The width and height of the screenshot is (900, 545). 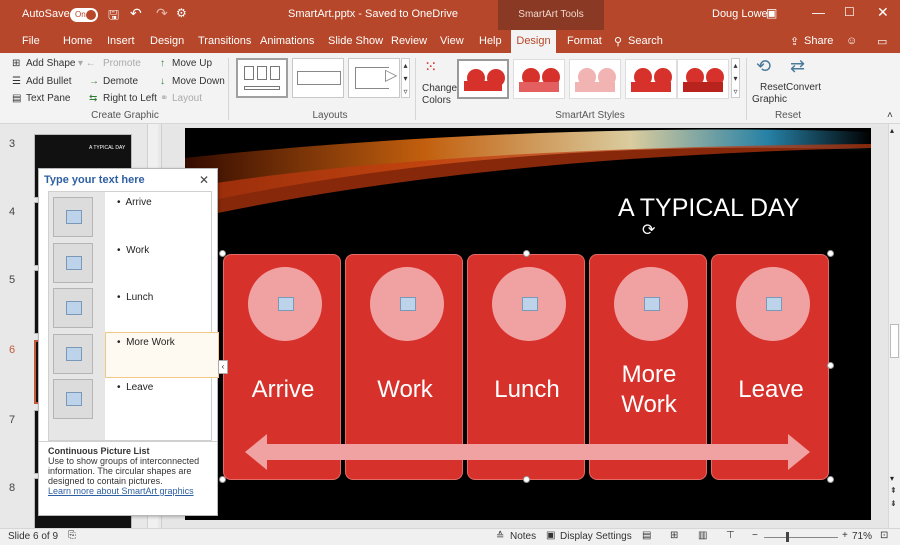 I want to click on tab-animations: Animations, so click(x=287, y=41).